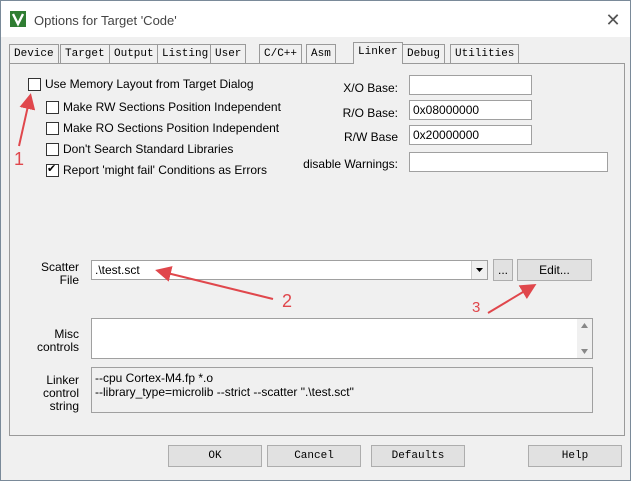 Image resolution: width=631 pixels, height=481 pixels. I want to click on annotation-label-3: 3, so click(476, 307).